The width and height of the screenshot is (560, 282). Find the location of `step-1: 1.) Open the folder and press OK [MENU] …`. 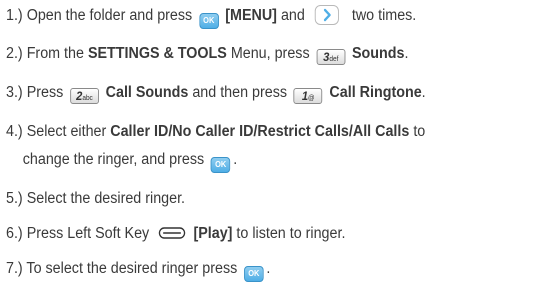

step-1: 1.) Open the folder and press OK [MENU] … is located at coordinates (211, 17).